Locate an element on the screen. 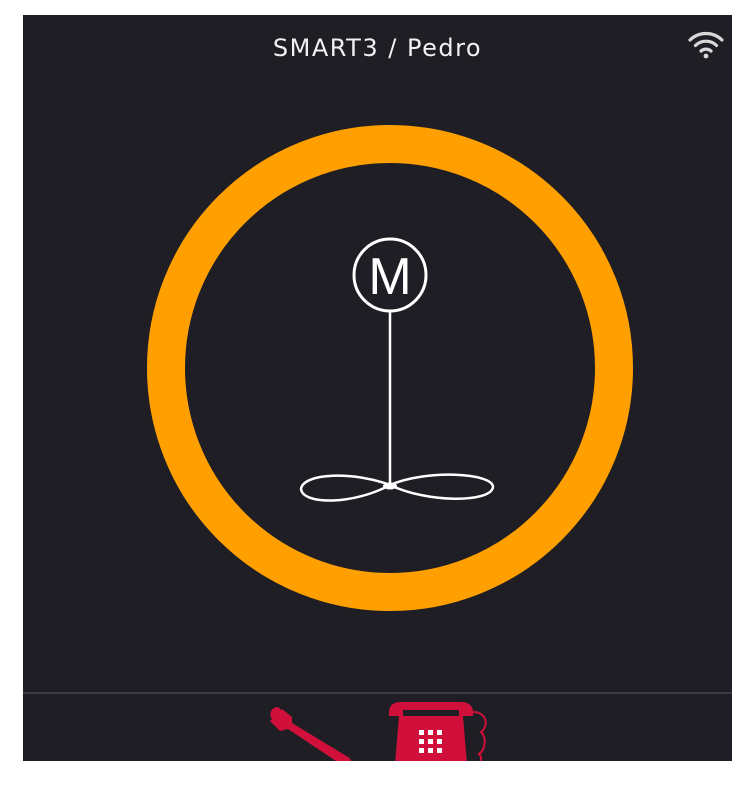 The width and height of the screenshot is (732, 787). bottom-toolbar is located at coordinates (377, 727).